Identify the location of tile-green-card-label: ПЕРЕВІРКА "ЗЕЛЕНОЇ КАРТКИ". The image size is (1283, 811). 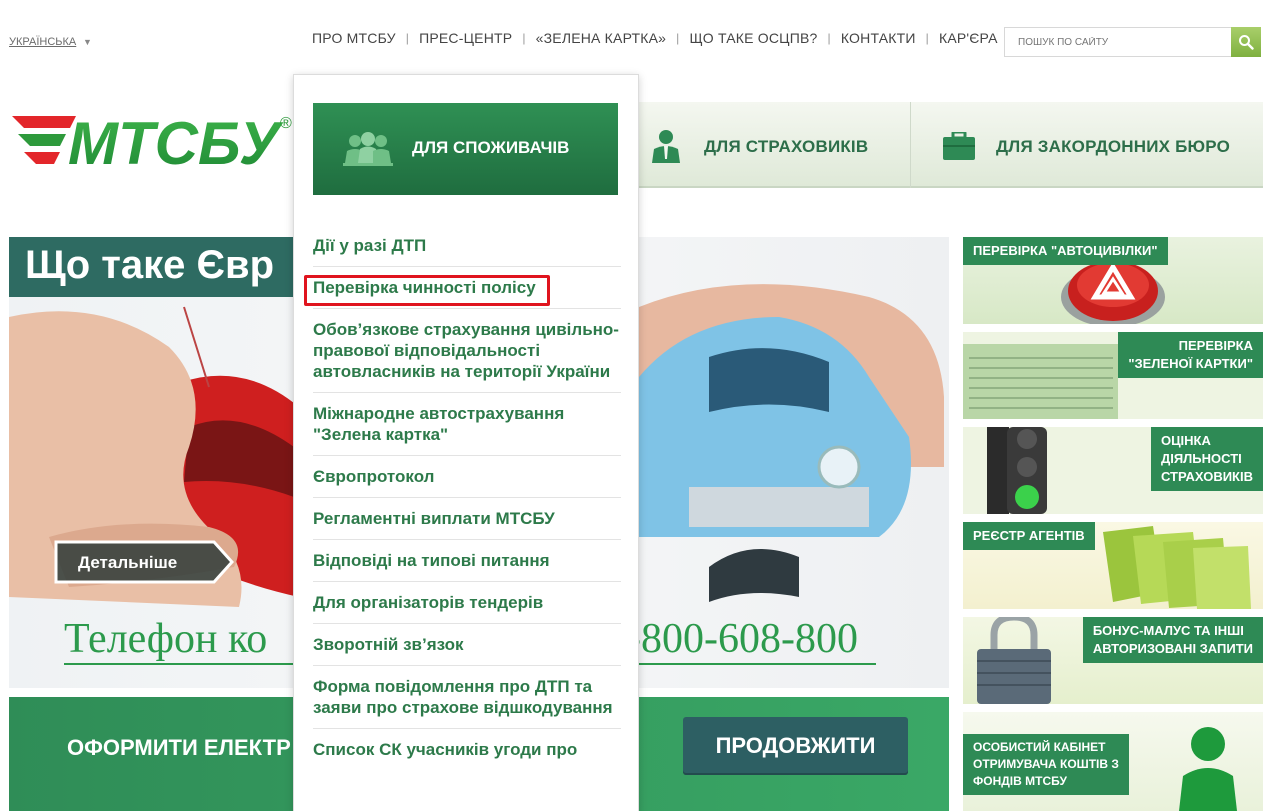
(1190, 355).